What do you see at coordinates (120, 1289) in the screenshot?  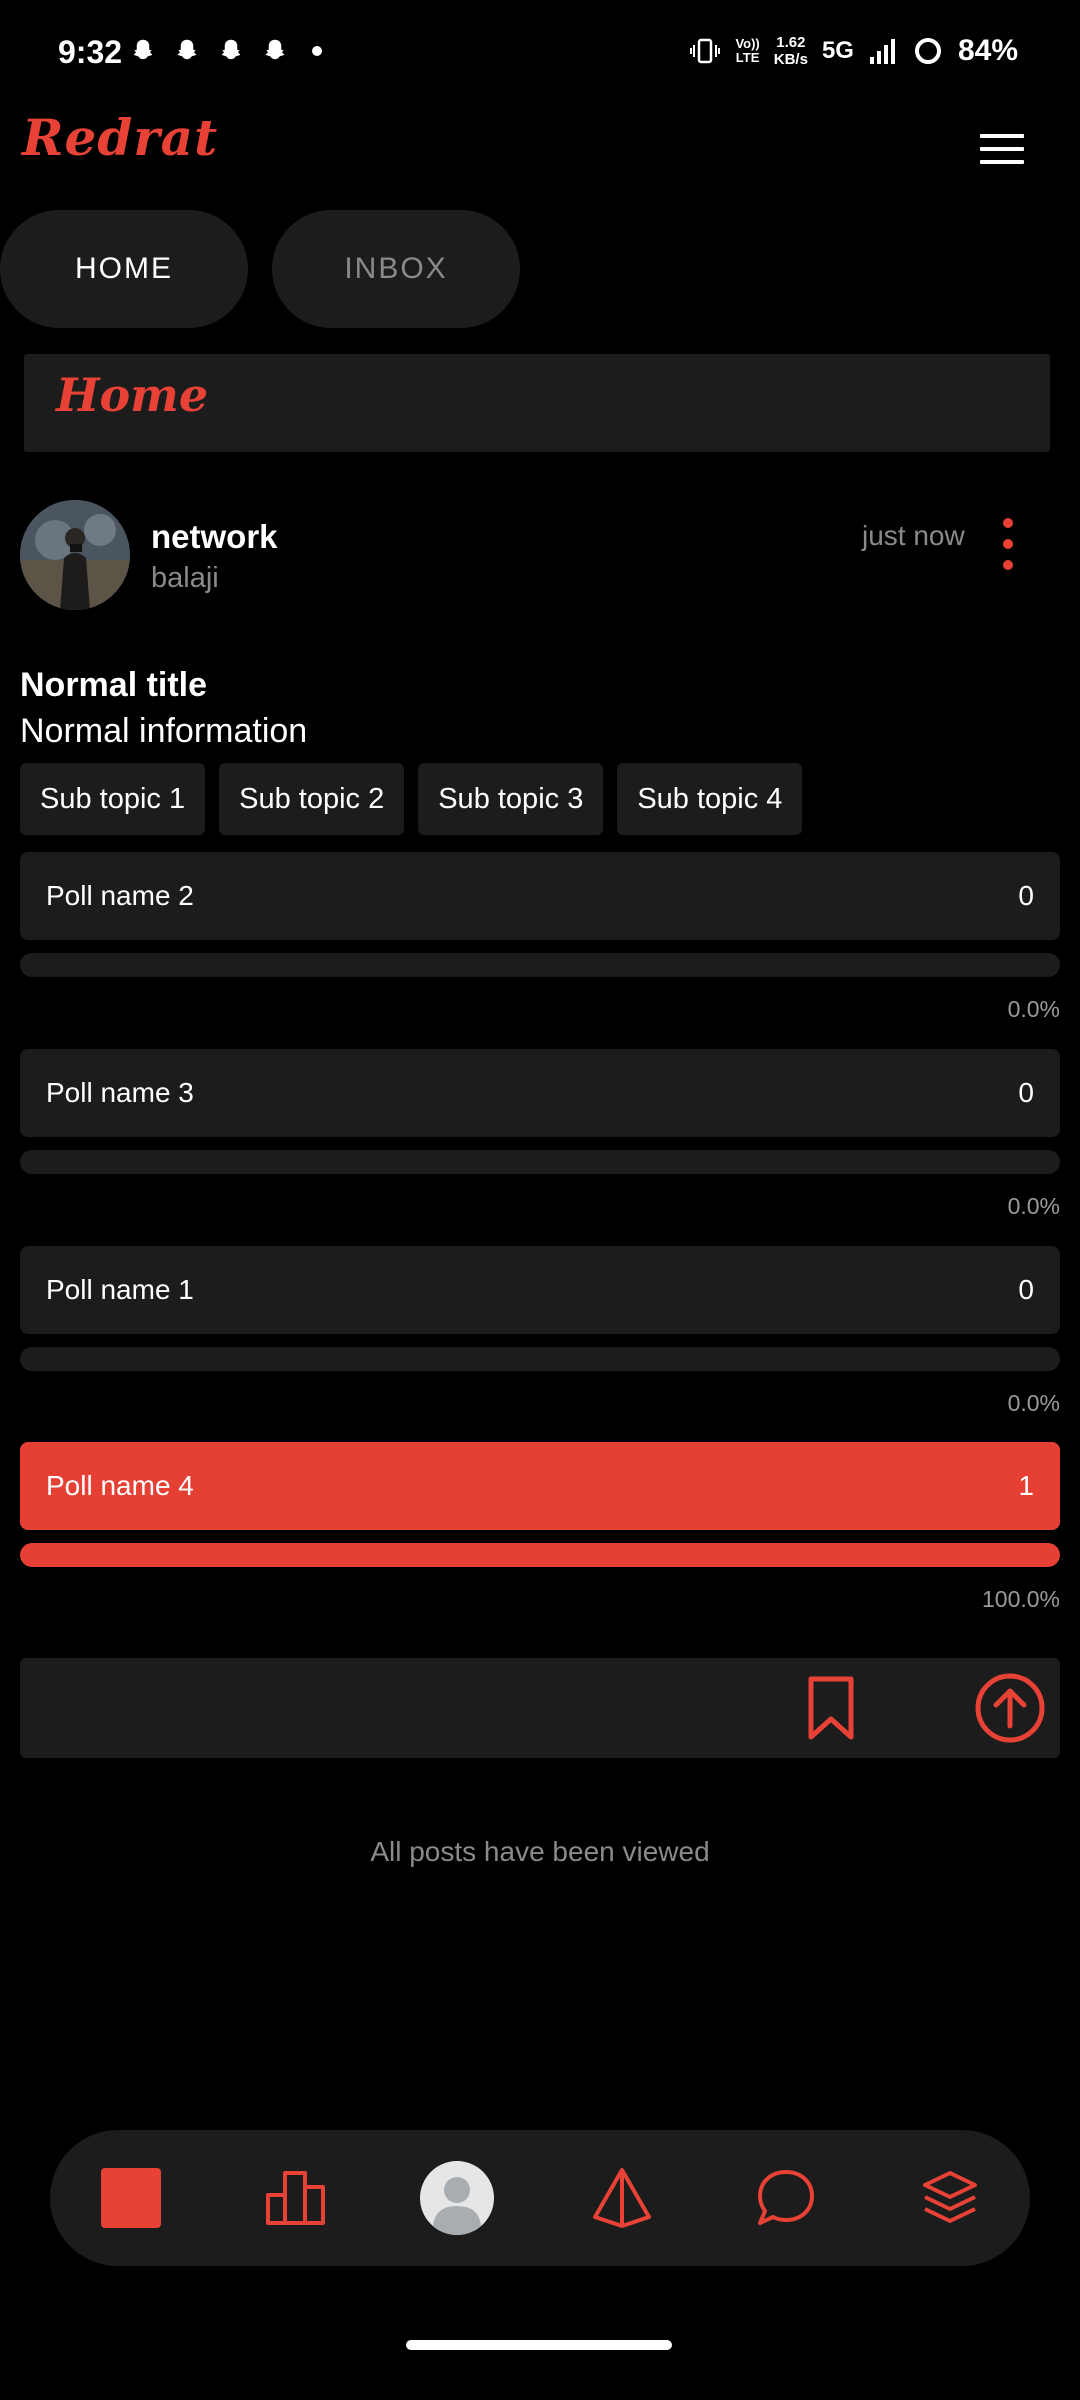 I see `poll-option-name: Poll name 1` at bounding box center [120, 1289].